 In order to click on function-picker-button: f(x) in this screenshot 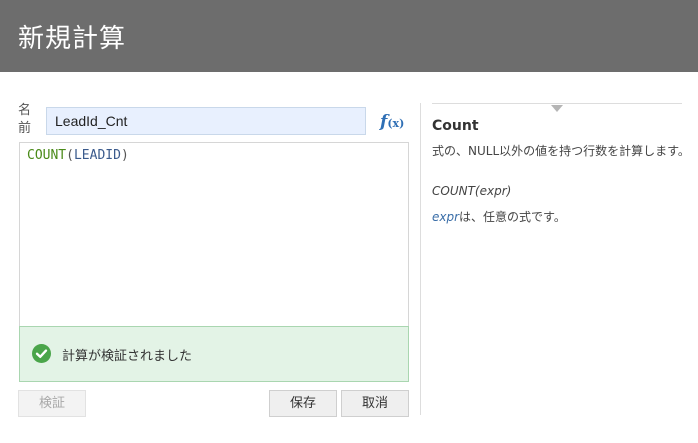, I will do `click(395, 123)`.